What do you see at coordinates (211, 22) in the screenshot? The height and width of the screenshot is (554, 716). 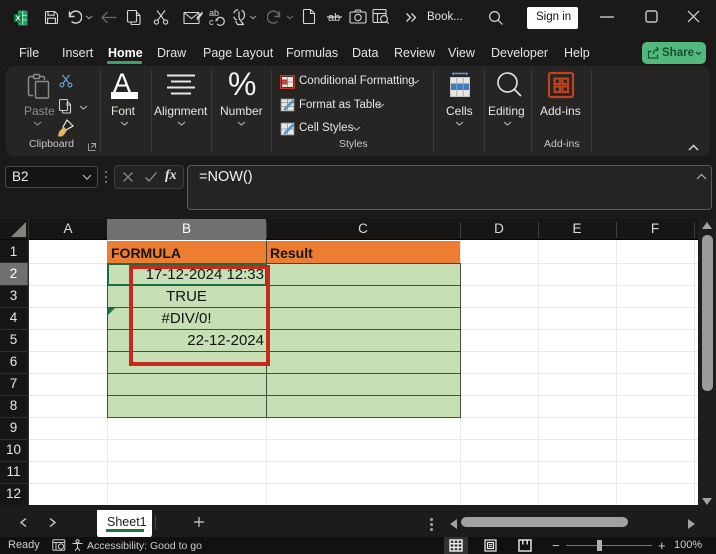 I see `svg-text: c` at bounding box center [211, 22].